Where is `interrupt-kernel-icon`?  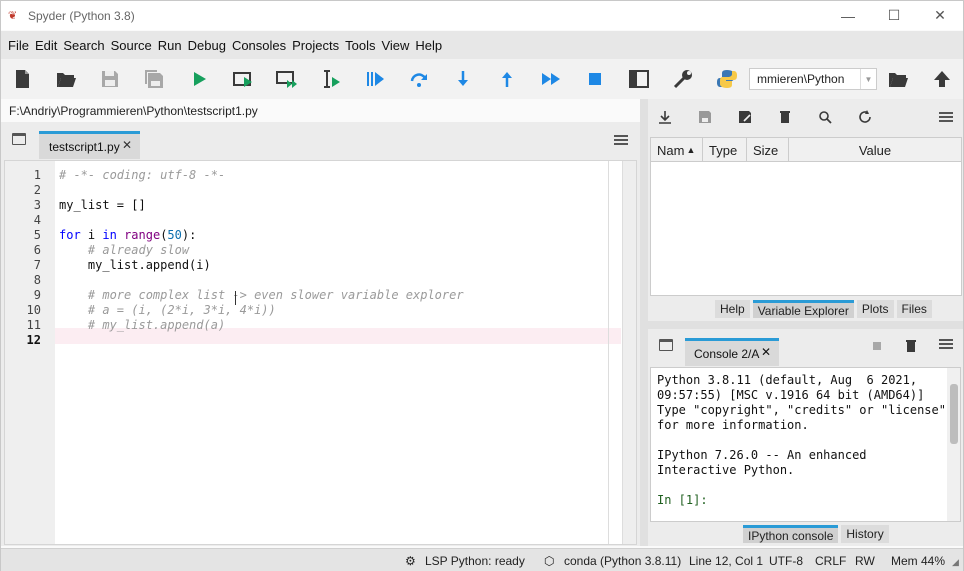
interrupt-kernel-icon is located at coordinates (877, 346).